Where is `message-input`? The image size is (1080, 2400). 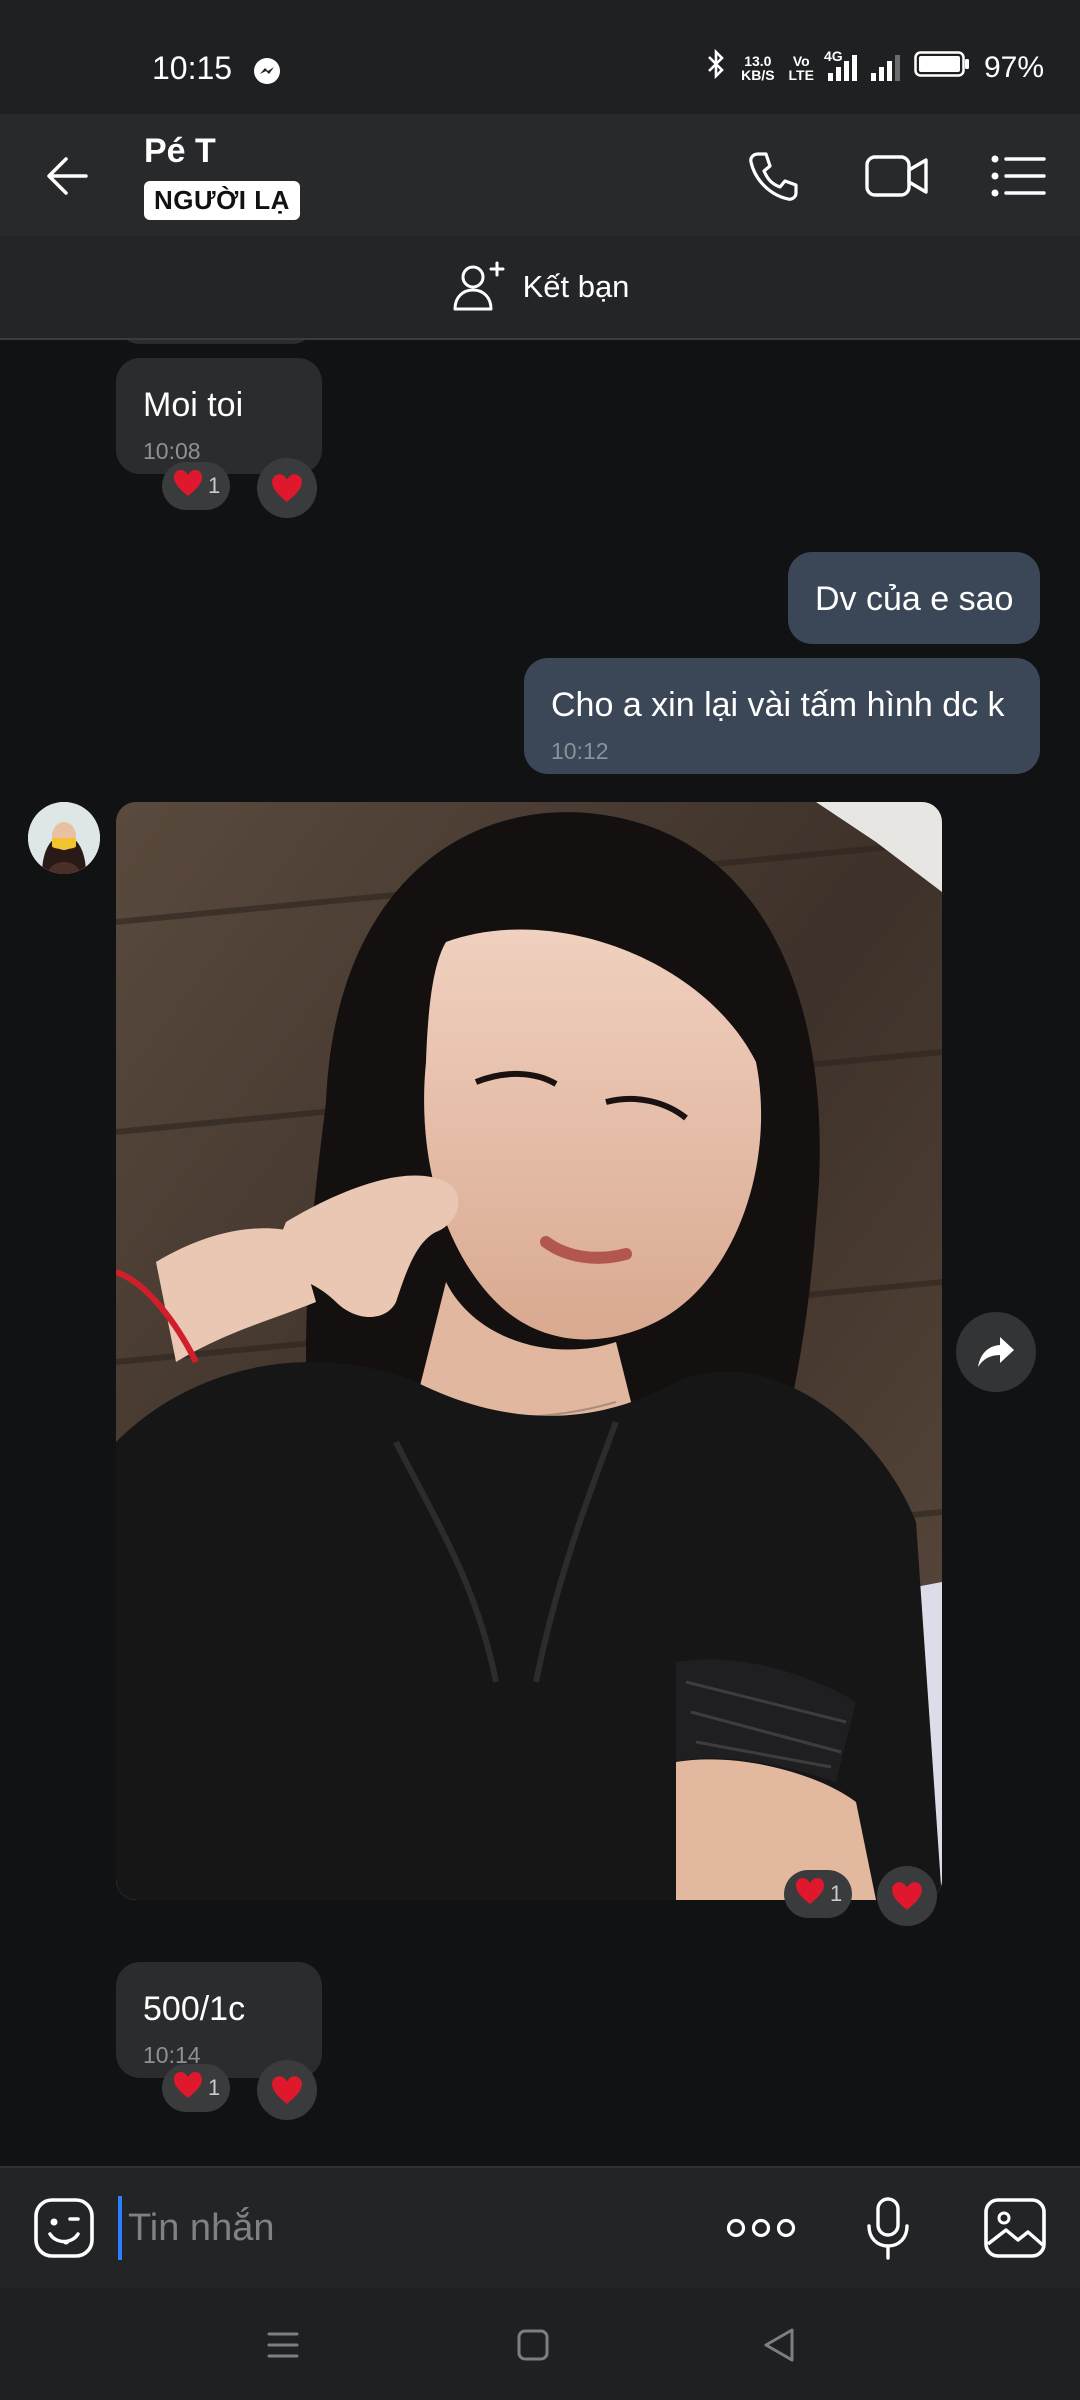 message-input is located at coordinates (403, 2228).